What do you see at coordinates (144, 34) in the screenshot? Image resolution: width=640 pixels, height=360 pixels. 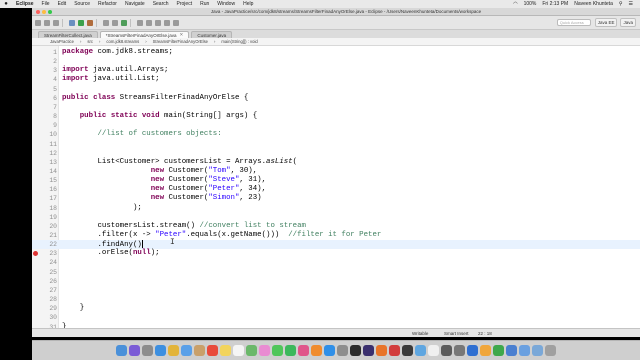 I see `tab-streams-filter-finad-any-or-else: *StreamsFilterFinadAnyOrElse.java ✕` at bounding box center [144, 34].